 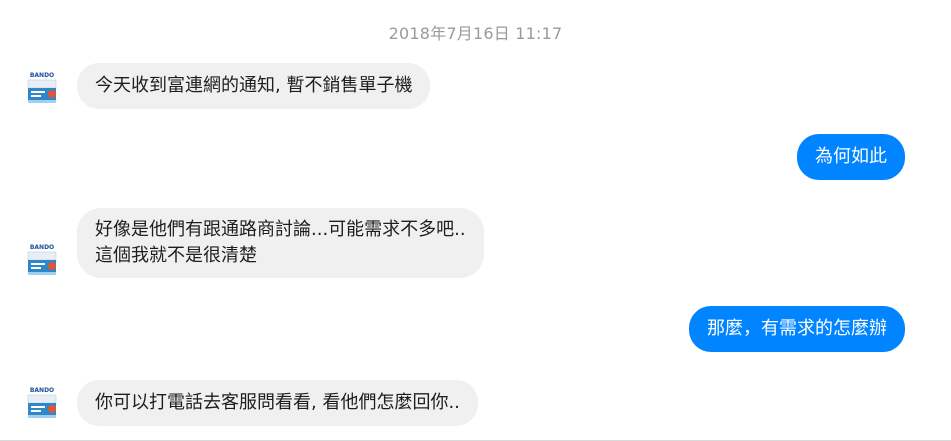 I want to click on message-text-line: 這個我就不是很清楚, so click(x=176, y=255).